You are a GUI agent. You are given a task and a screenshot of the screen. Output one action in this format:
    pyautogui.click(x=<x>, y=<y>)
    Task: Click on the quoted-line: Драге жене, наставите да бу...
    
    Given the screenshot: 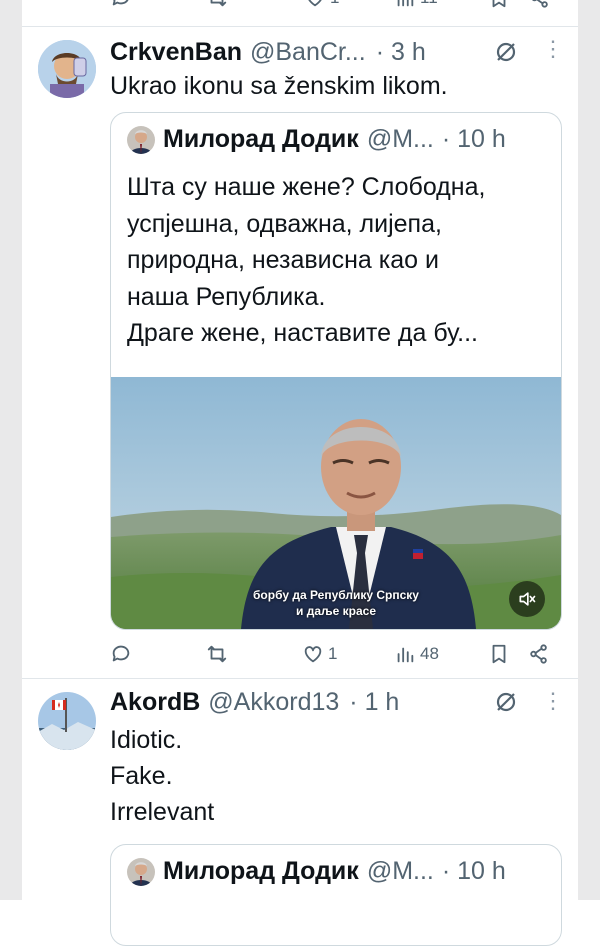 What is the action you would take?
    pyautogui.click(x=306, y=333)
    